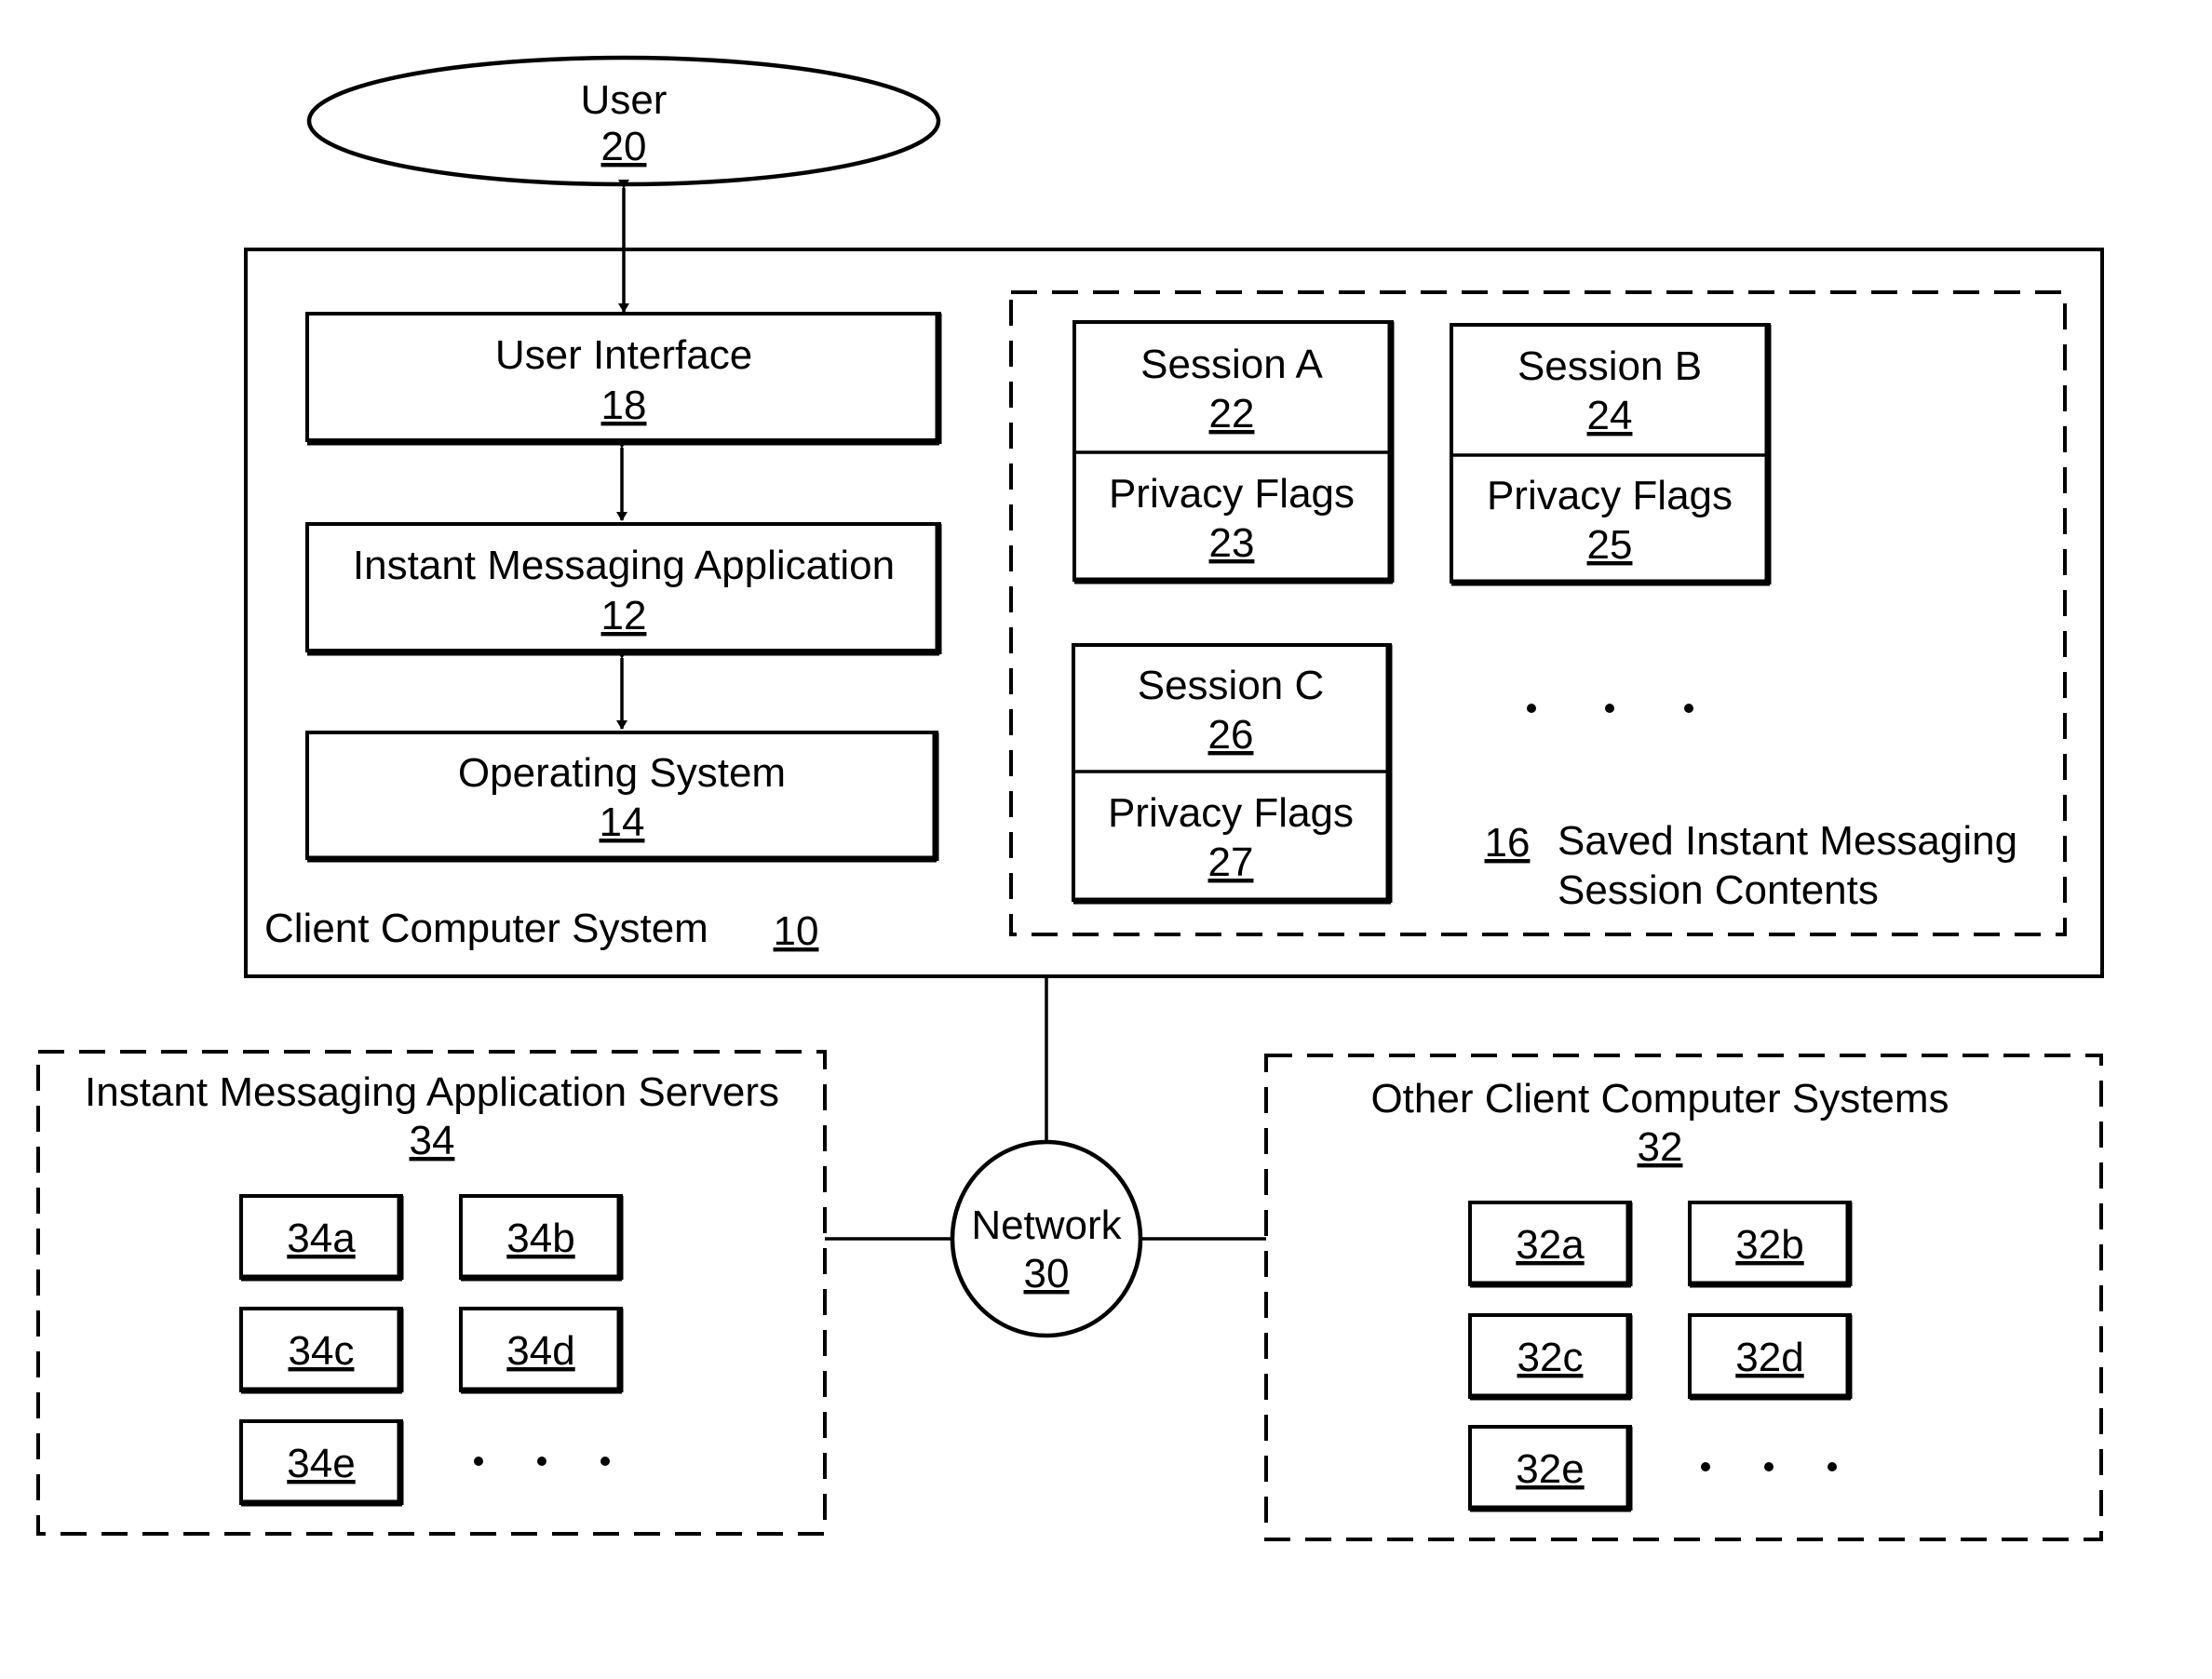  What do you see at coordinates (1508, 843) in the screenshot?
I see `saved-contents-ref: 16` at bounding box center [1508, 843].